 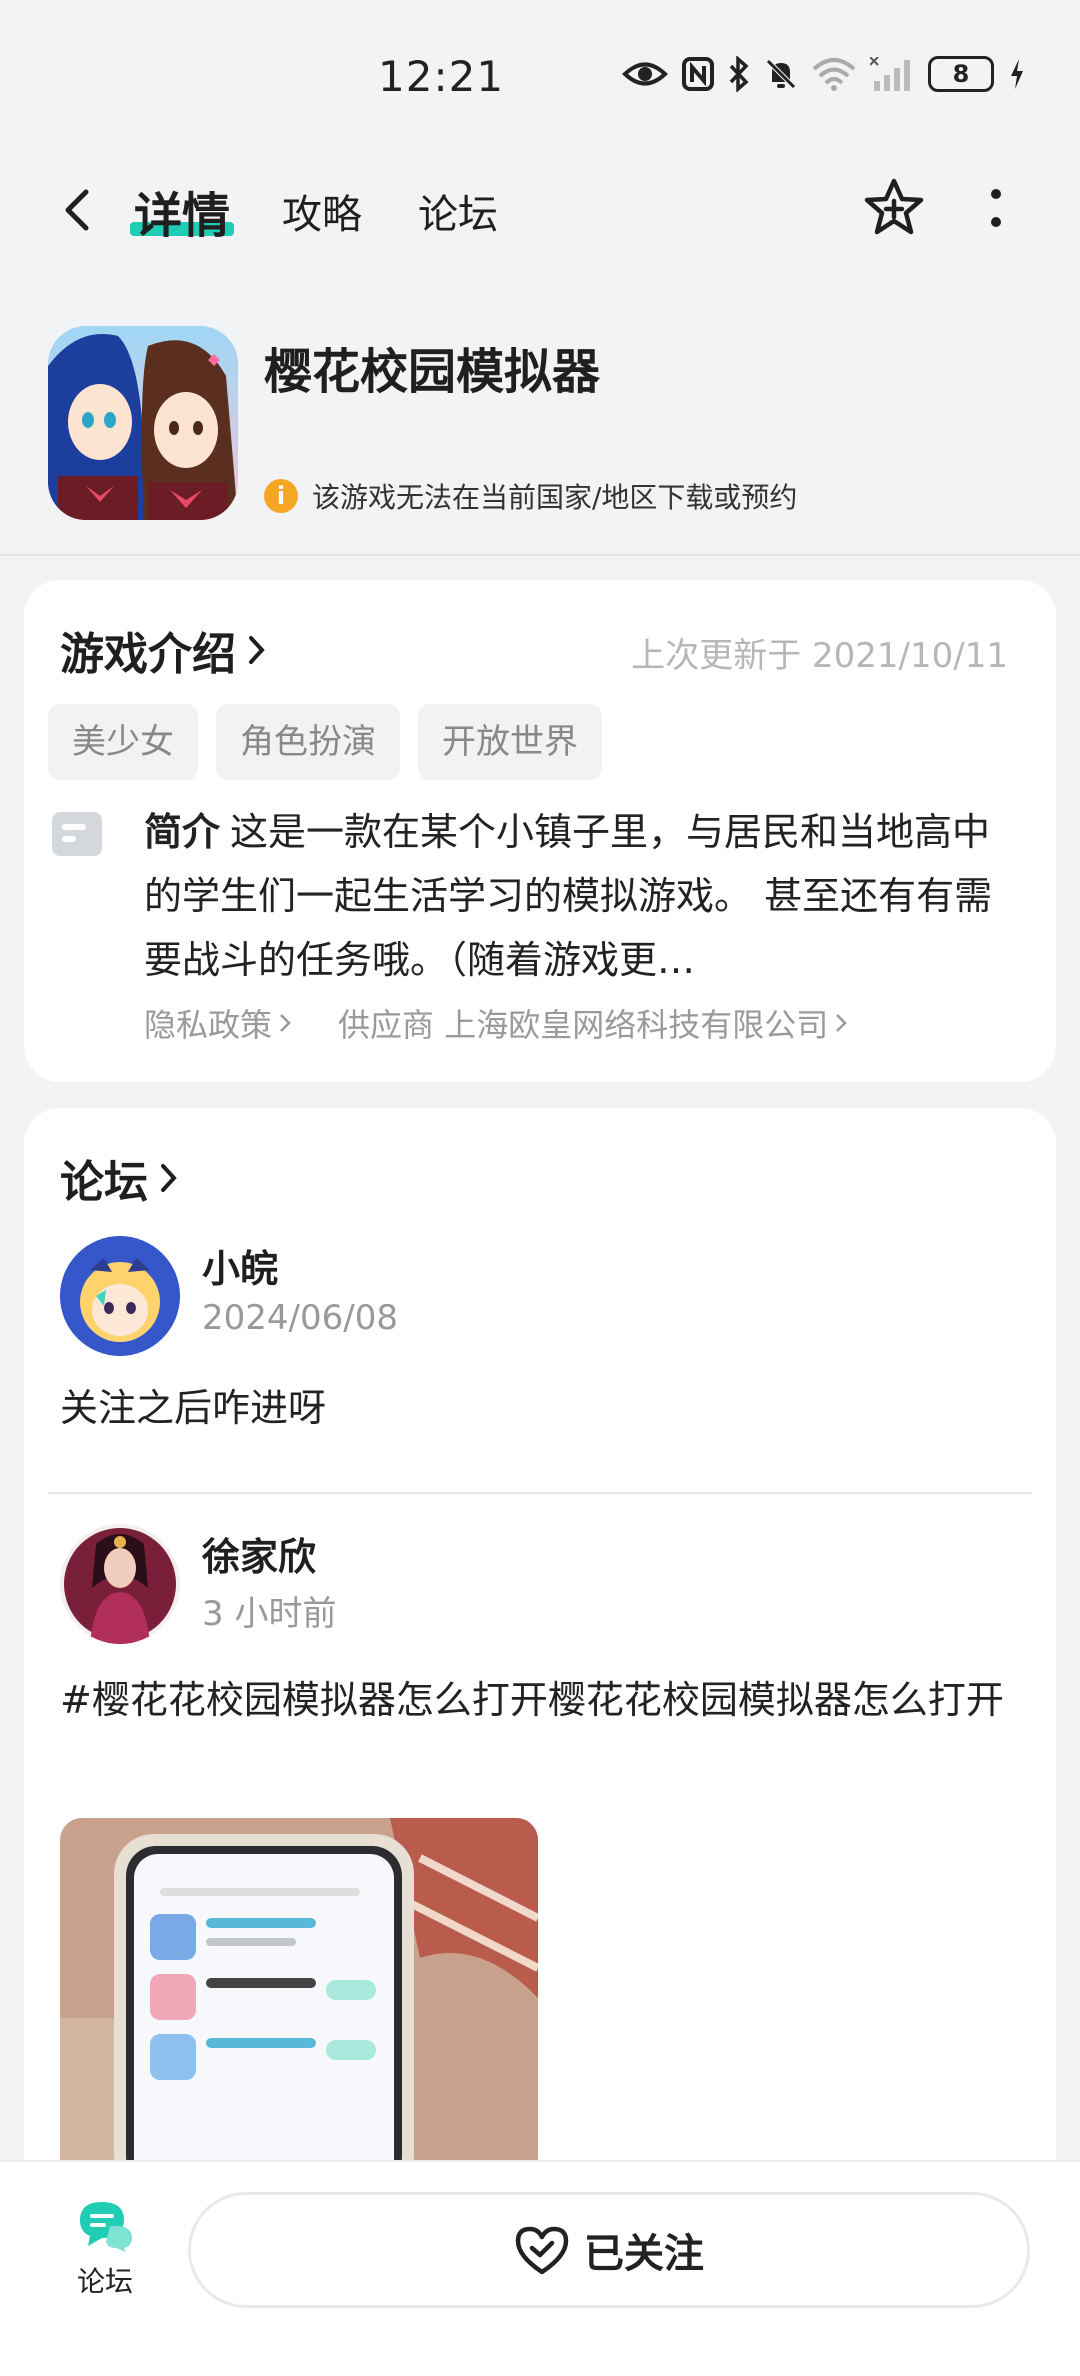 I want to click on heart-check-icon, so click(x=542, y=2250).